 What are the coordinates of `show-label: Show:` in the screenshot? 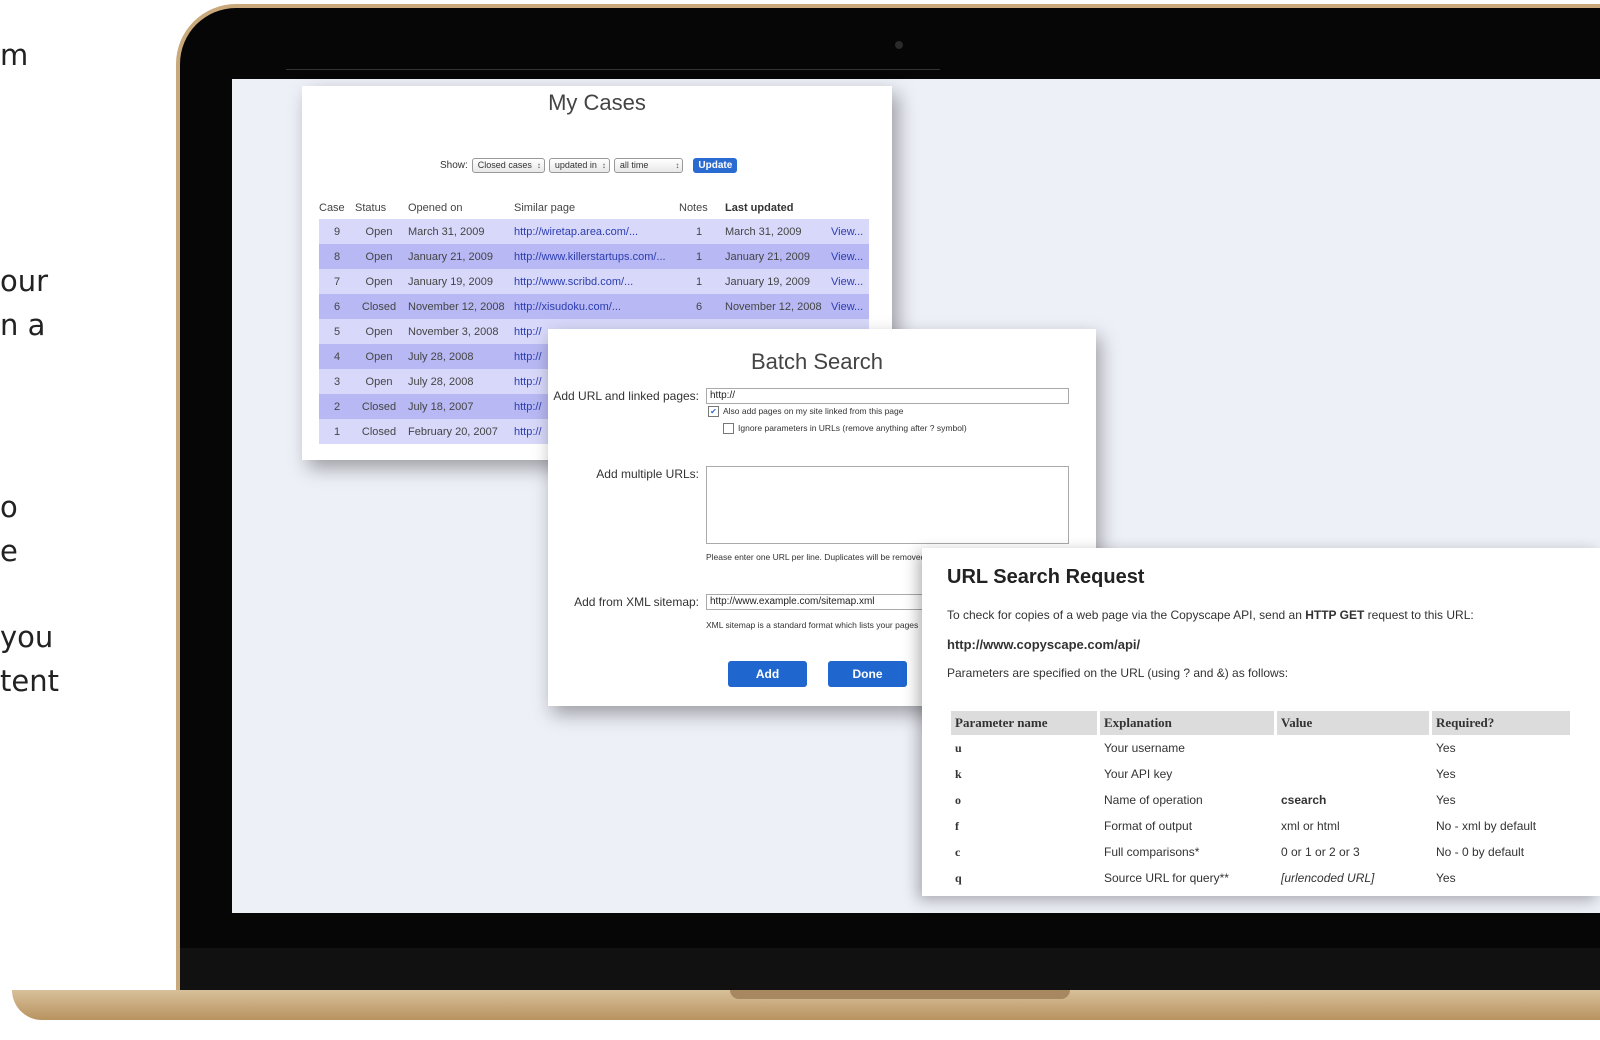 It's located at (454, 165).